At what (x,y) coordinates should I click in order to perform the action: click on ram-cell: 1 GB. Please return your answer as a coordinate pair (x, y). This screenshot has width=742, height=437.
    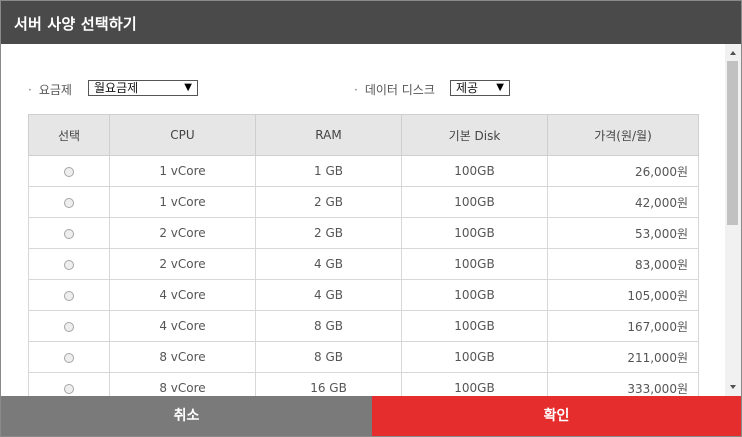
    Looking at the image, I should click on (328, 171).